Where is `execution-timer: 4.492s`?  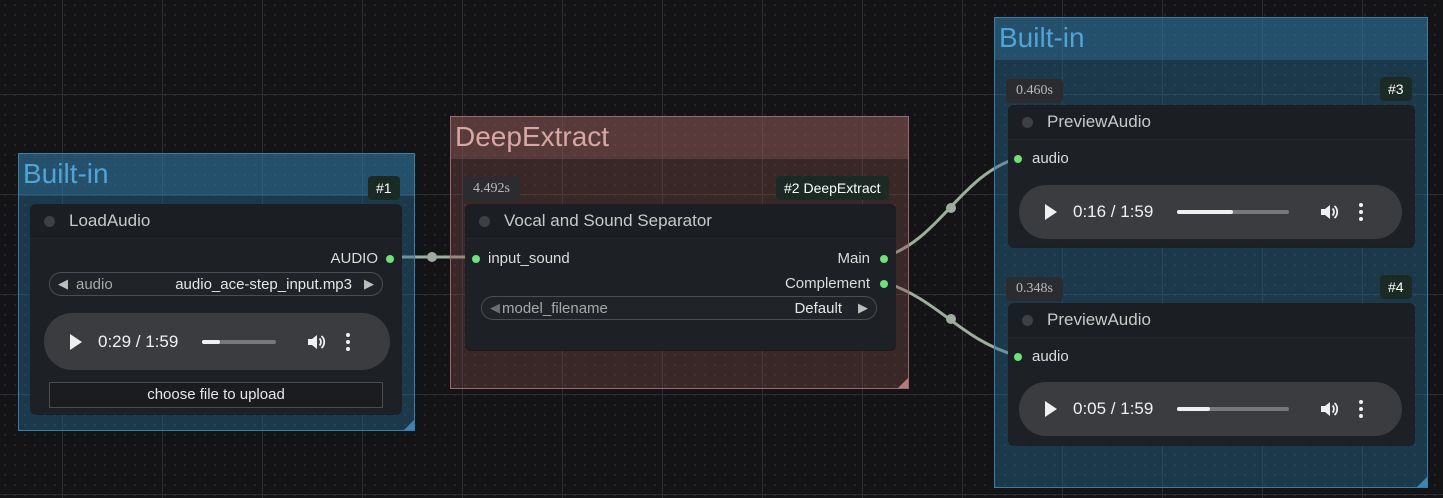 execution-timer: 4.492s is located at coordinates (491, 189).